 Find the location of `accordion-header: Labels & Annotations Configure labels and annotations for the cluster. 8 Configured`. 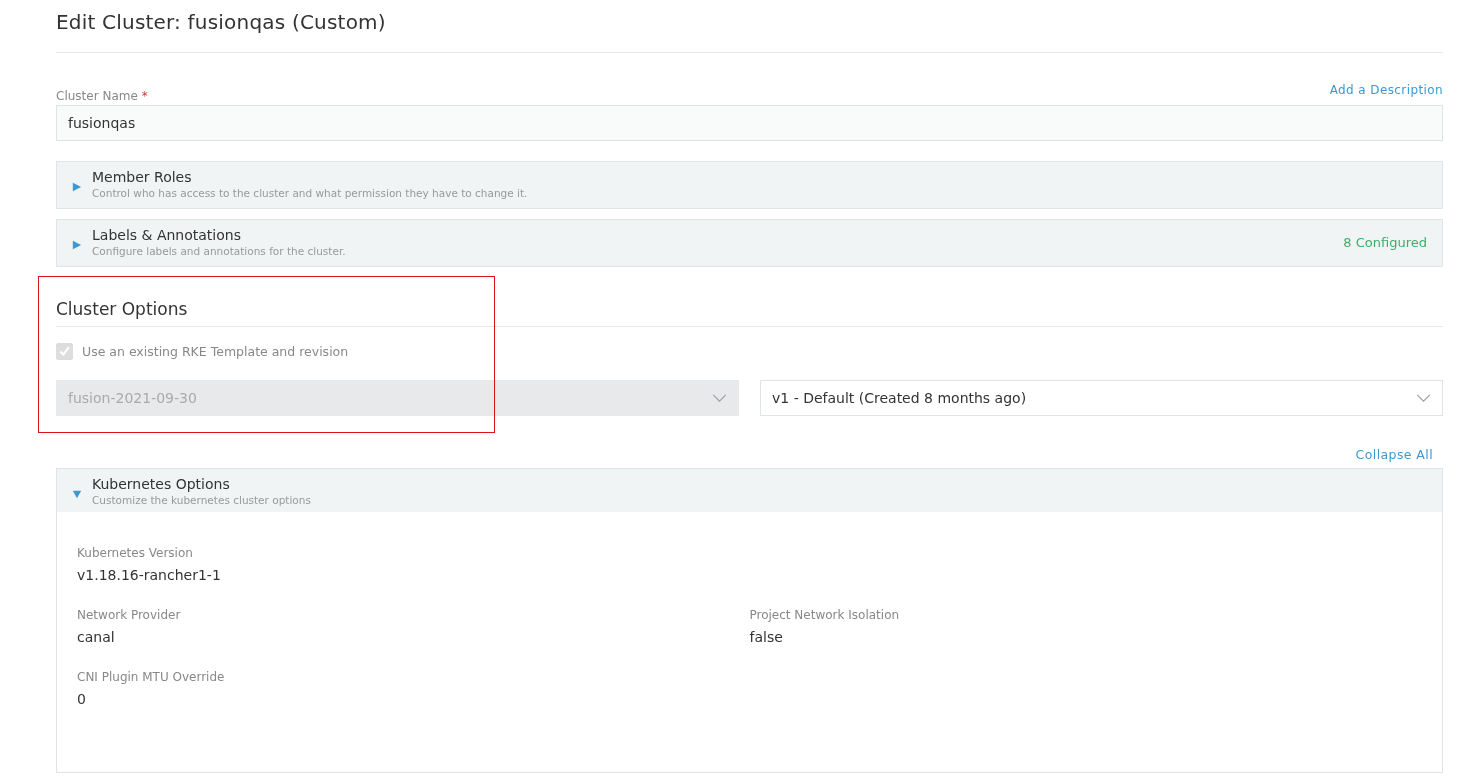

accordion-header: Labels & Annotations Configure labels and annotations for the cluster. 8 Configured is located at coordinates (749, 243).